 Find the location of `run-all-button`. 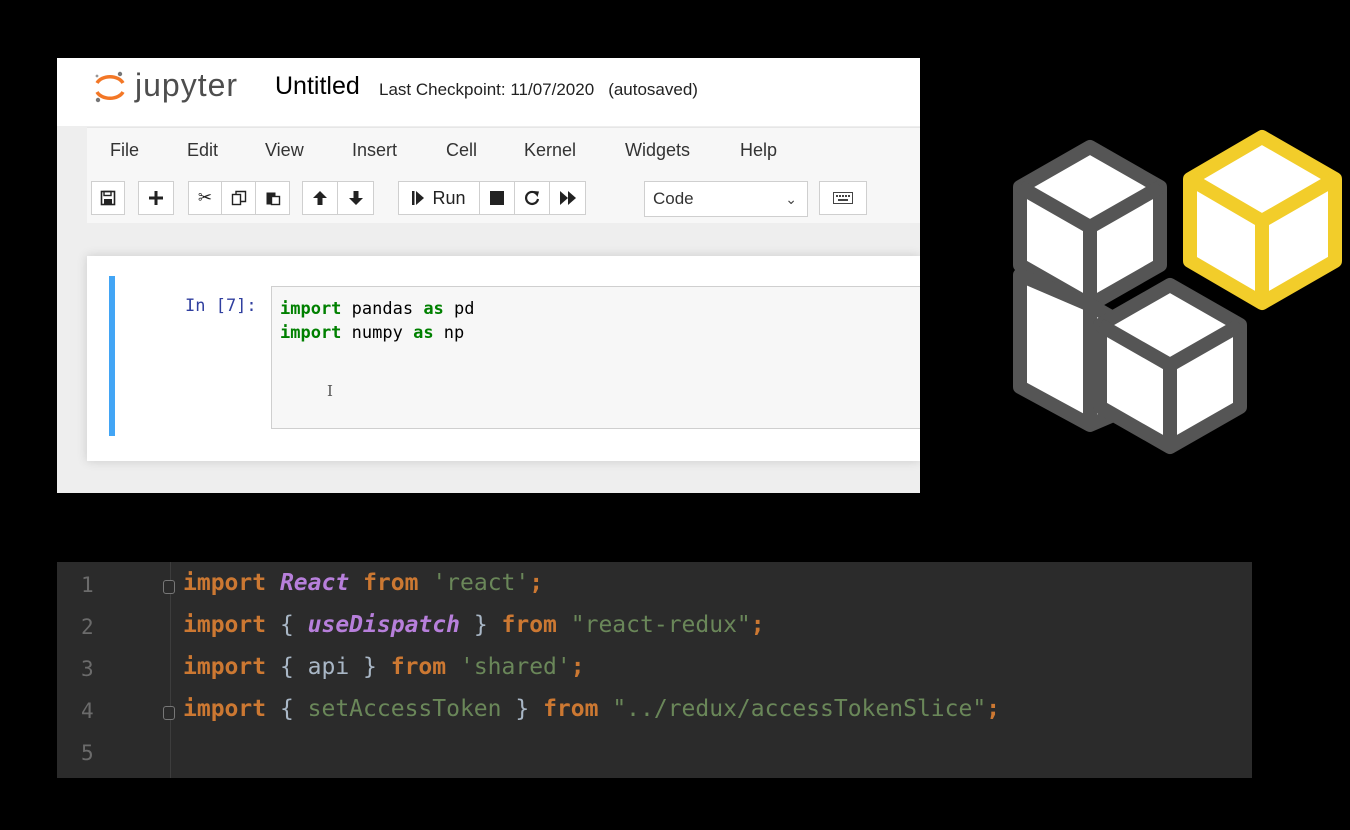

run-all-button is located at coordinates (567, 198).